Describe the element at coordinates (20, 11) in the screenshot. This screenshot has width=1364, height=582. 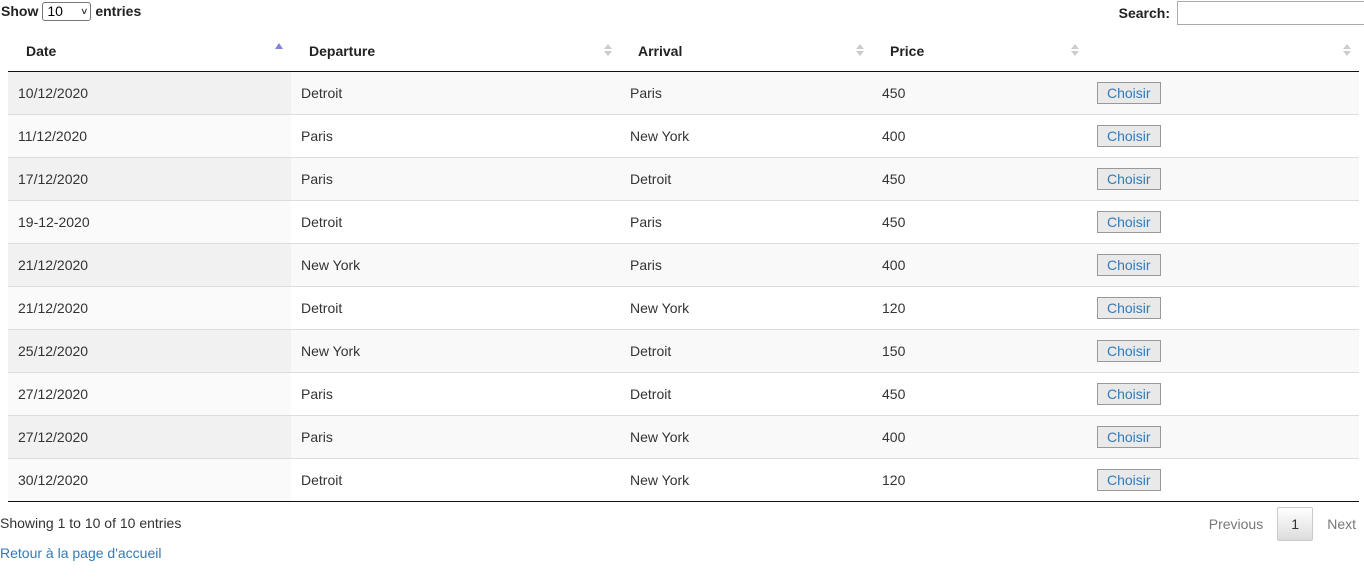
I see `show-label: Show` at that location.